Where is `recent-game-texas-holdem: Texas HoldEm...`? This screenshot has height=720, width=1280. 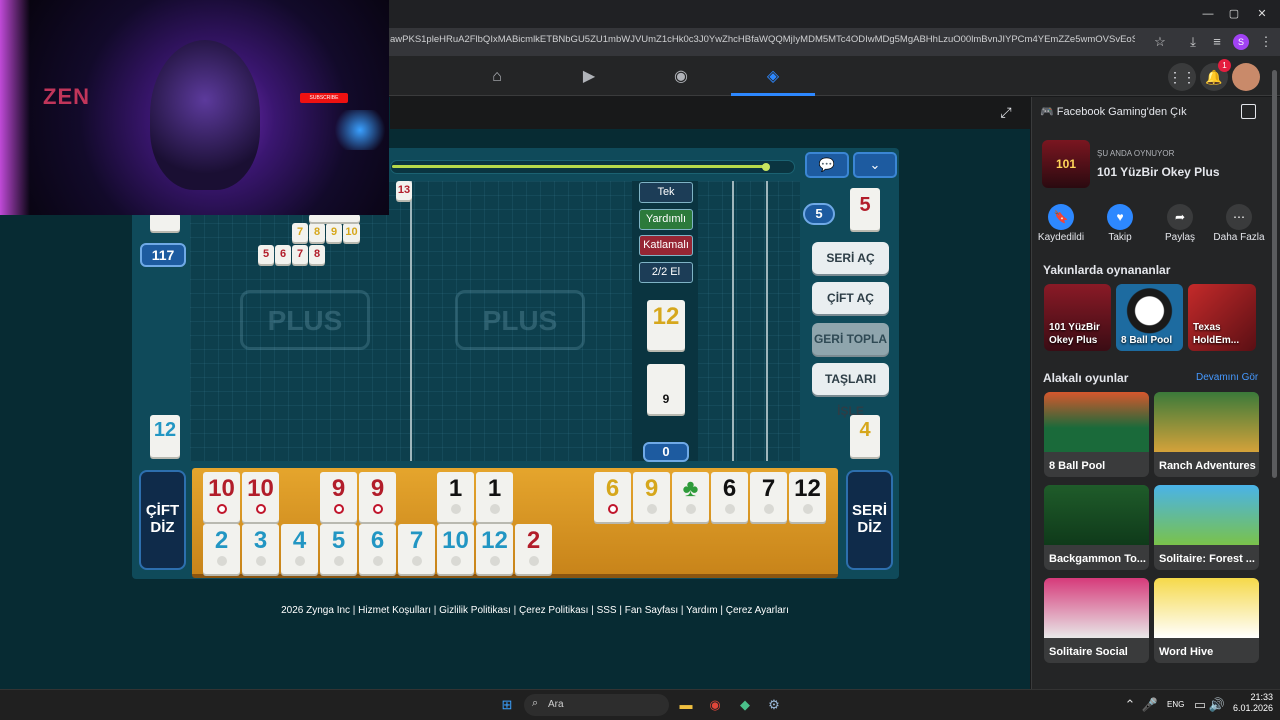 recent-game-texas-holdem: Texas HoldEm... is located at coordinates (1222, 317).